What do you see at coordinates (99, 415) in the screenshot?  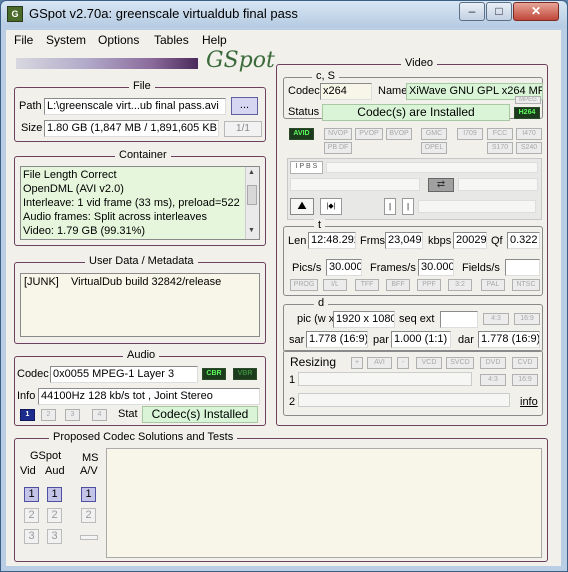 I see `audio-stream-4: 4` at bounding box center [99, 415].